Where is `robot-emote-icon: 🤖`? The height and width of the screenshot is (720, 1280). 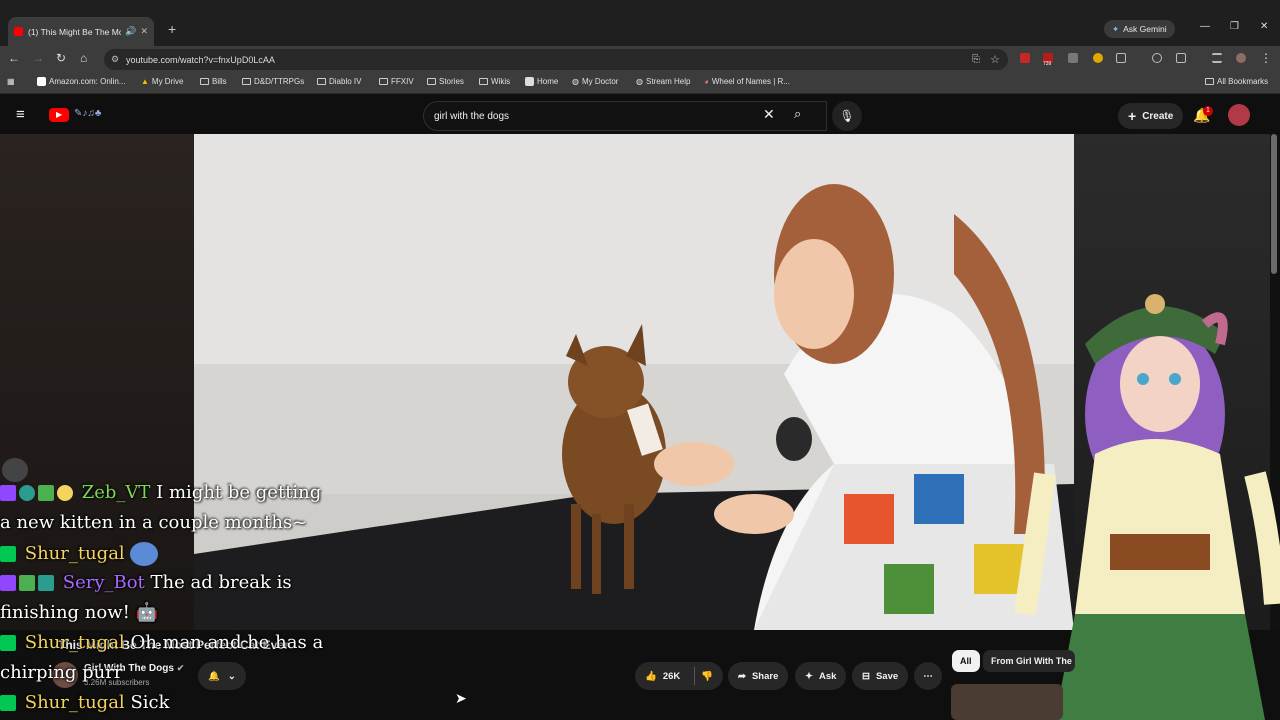 robot-emote-icon: 🤖 is located at coordinates (147, 612).